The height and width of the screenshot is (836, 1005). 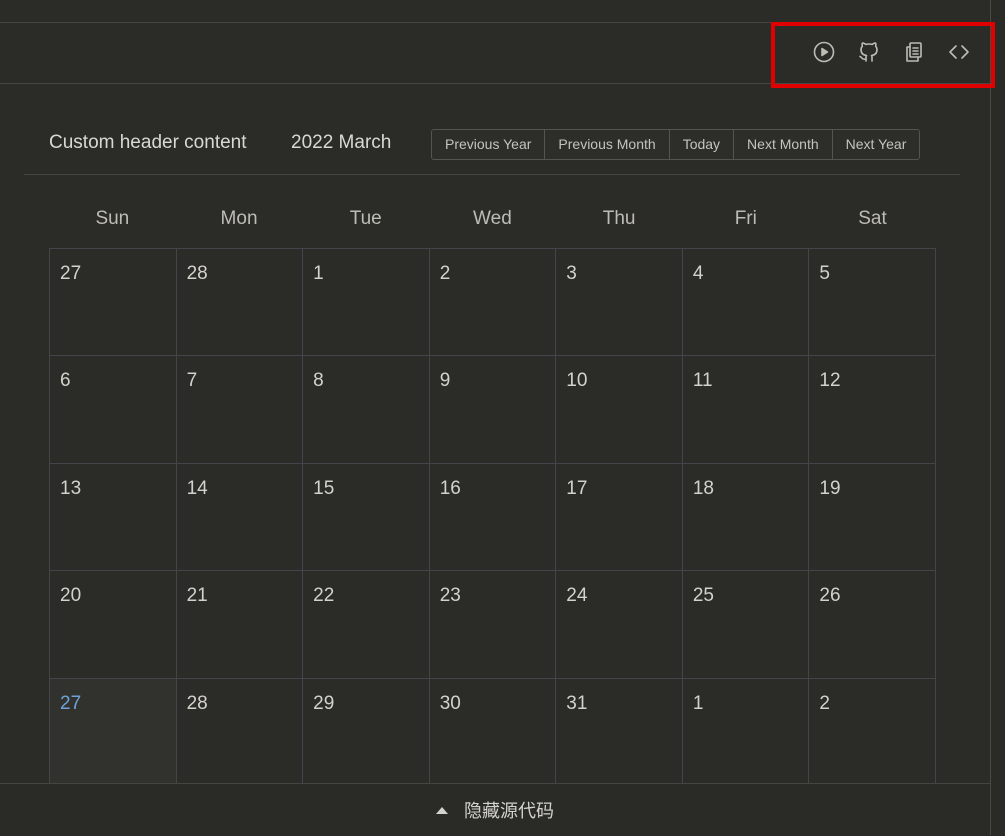 I want to click on day-cell: 16, so click(x=493, y=517).